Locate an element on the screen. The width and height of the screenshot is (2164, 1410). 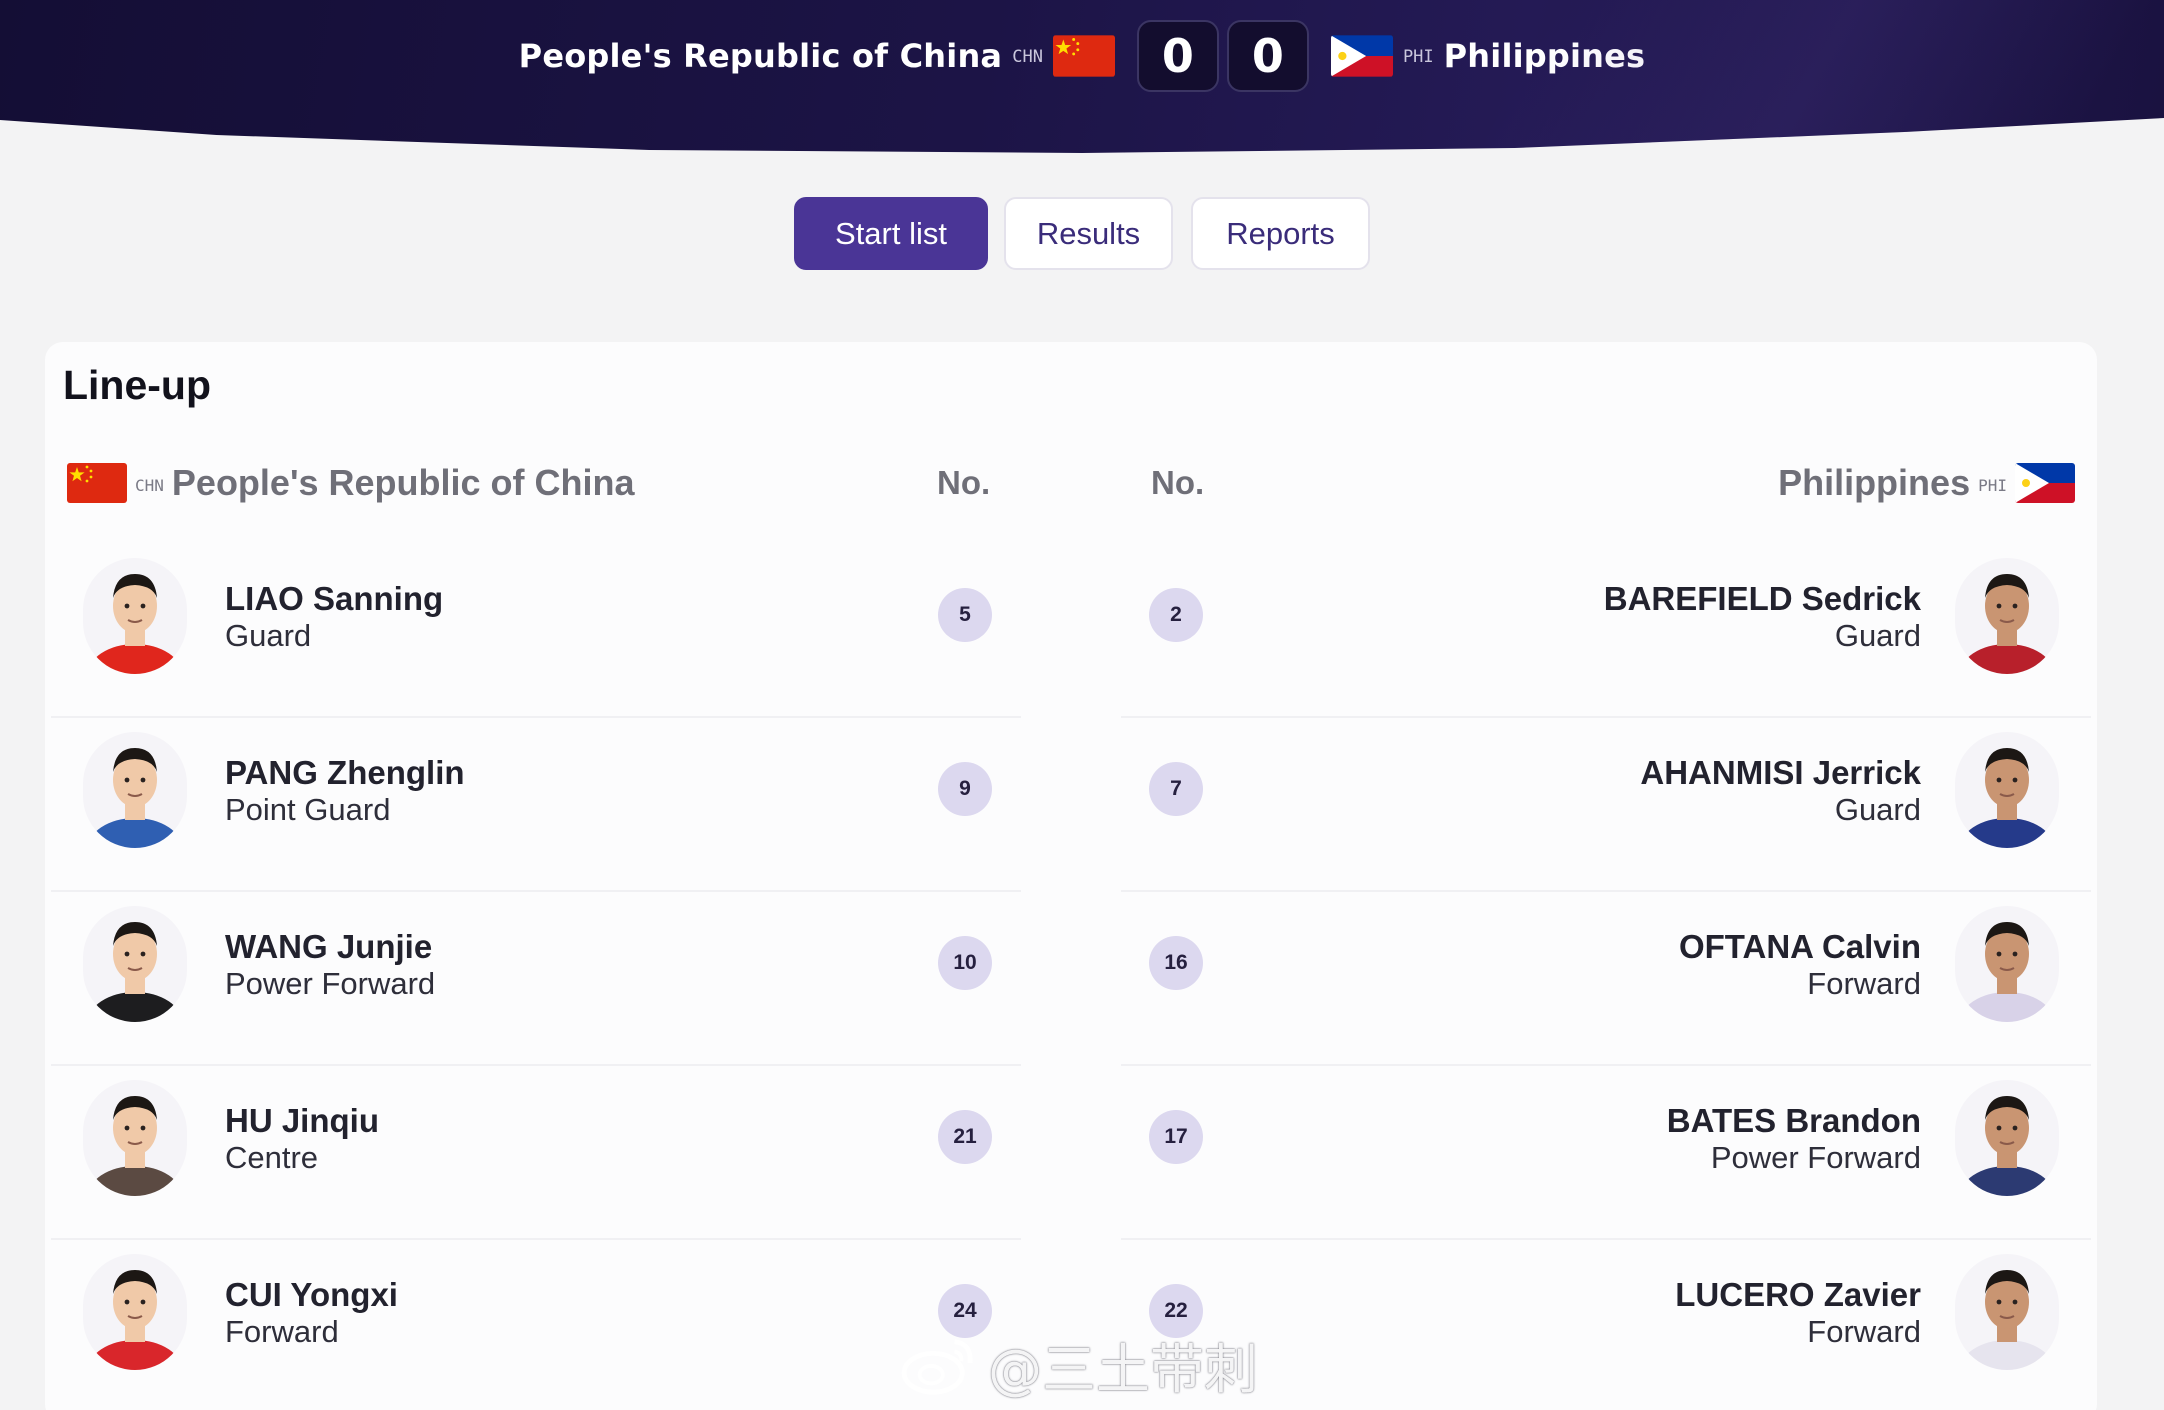
tab-reports: Reports is located at coordinates (1280, 233).